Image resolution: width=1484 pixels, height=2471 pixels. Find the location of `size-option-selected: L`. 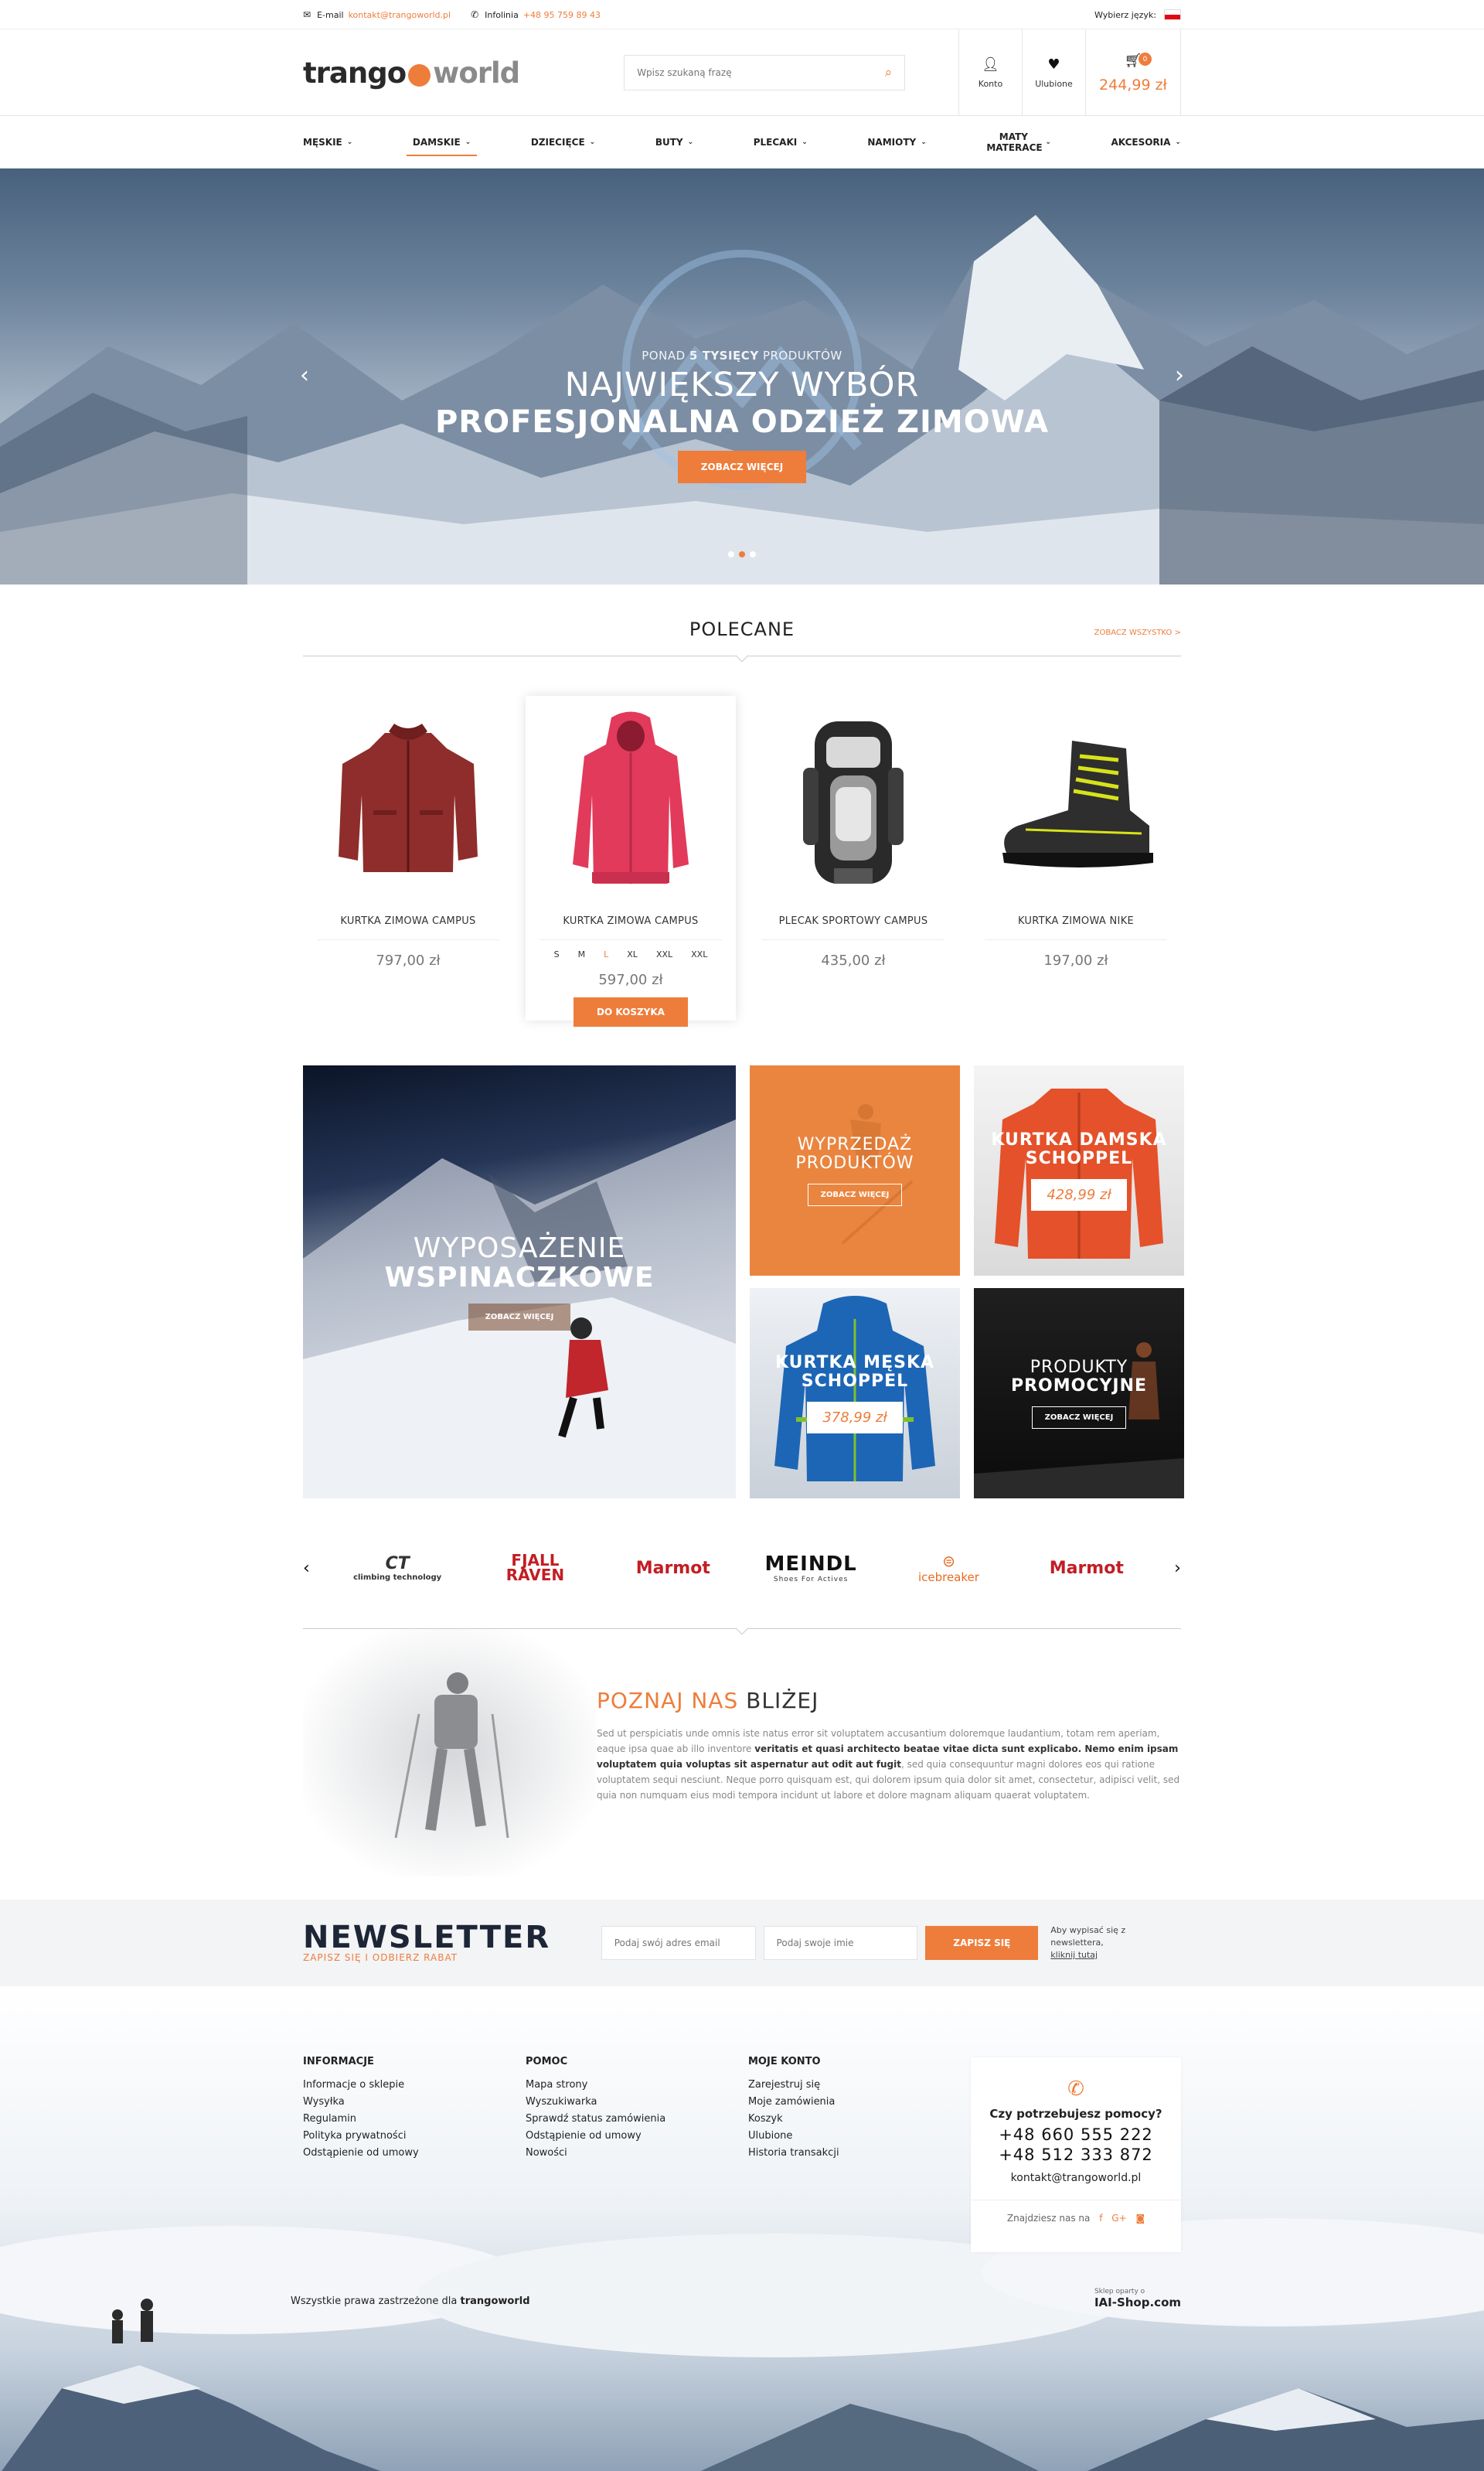

size-option-selected: L is located at coordinates (606, 954).